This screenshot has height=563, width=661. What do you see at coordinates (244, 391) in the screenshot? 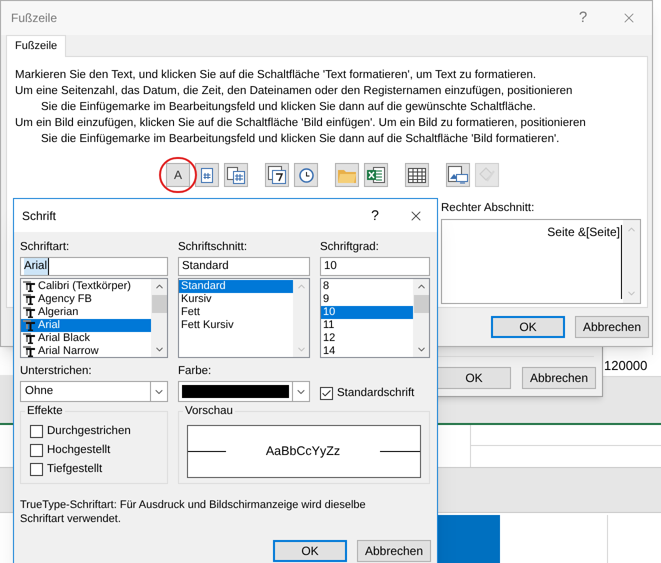
I see `color-dropdown` at bounding box center [244, 391].